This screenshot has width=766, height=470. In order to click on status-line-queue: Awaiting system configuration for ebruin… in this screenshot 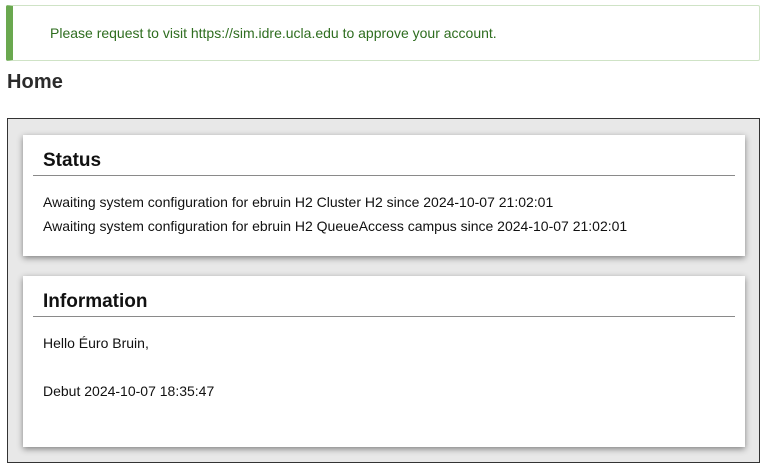, I will do `click(335, 226)`.